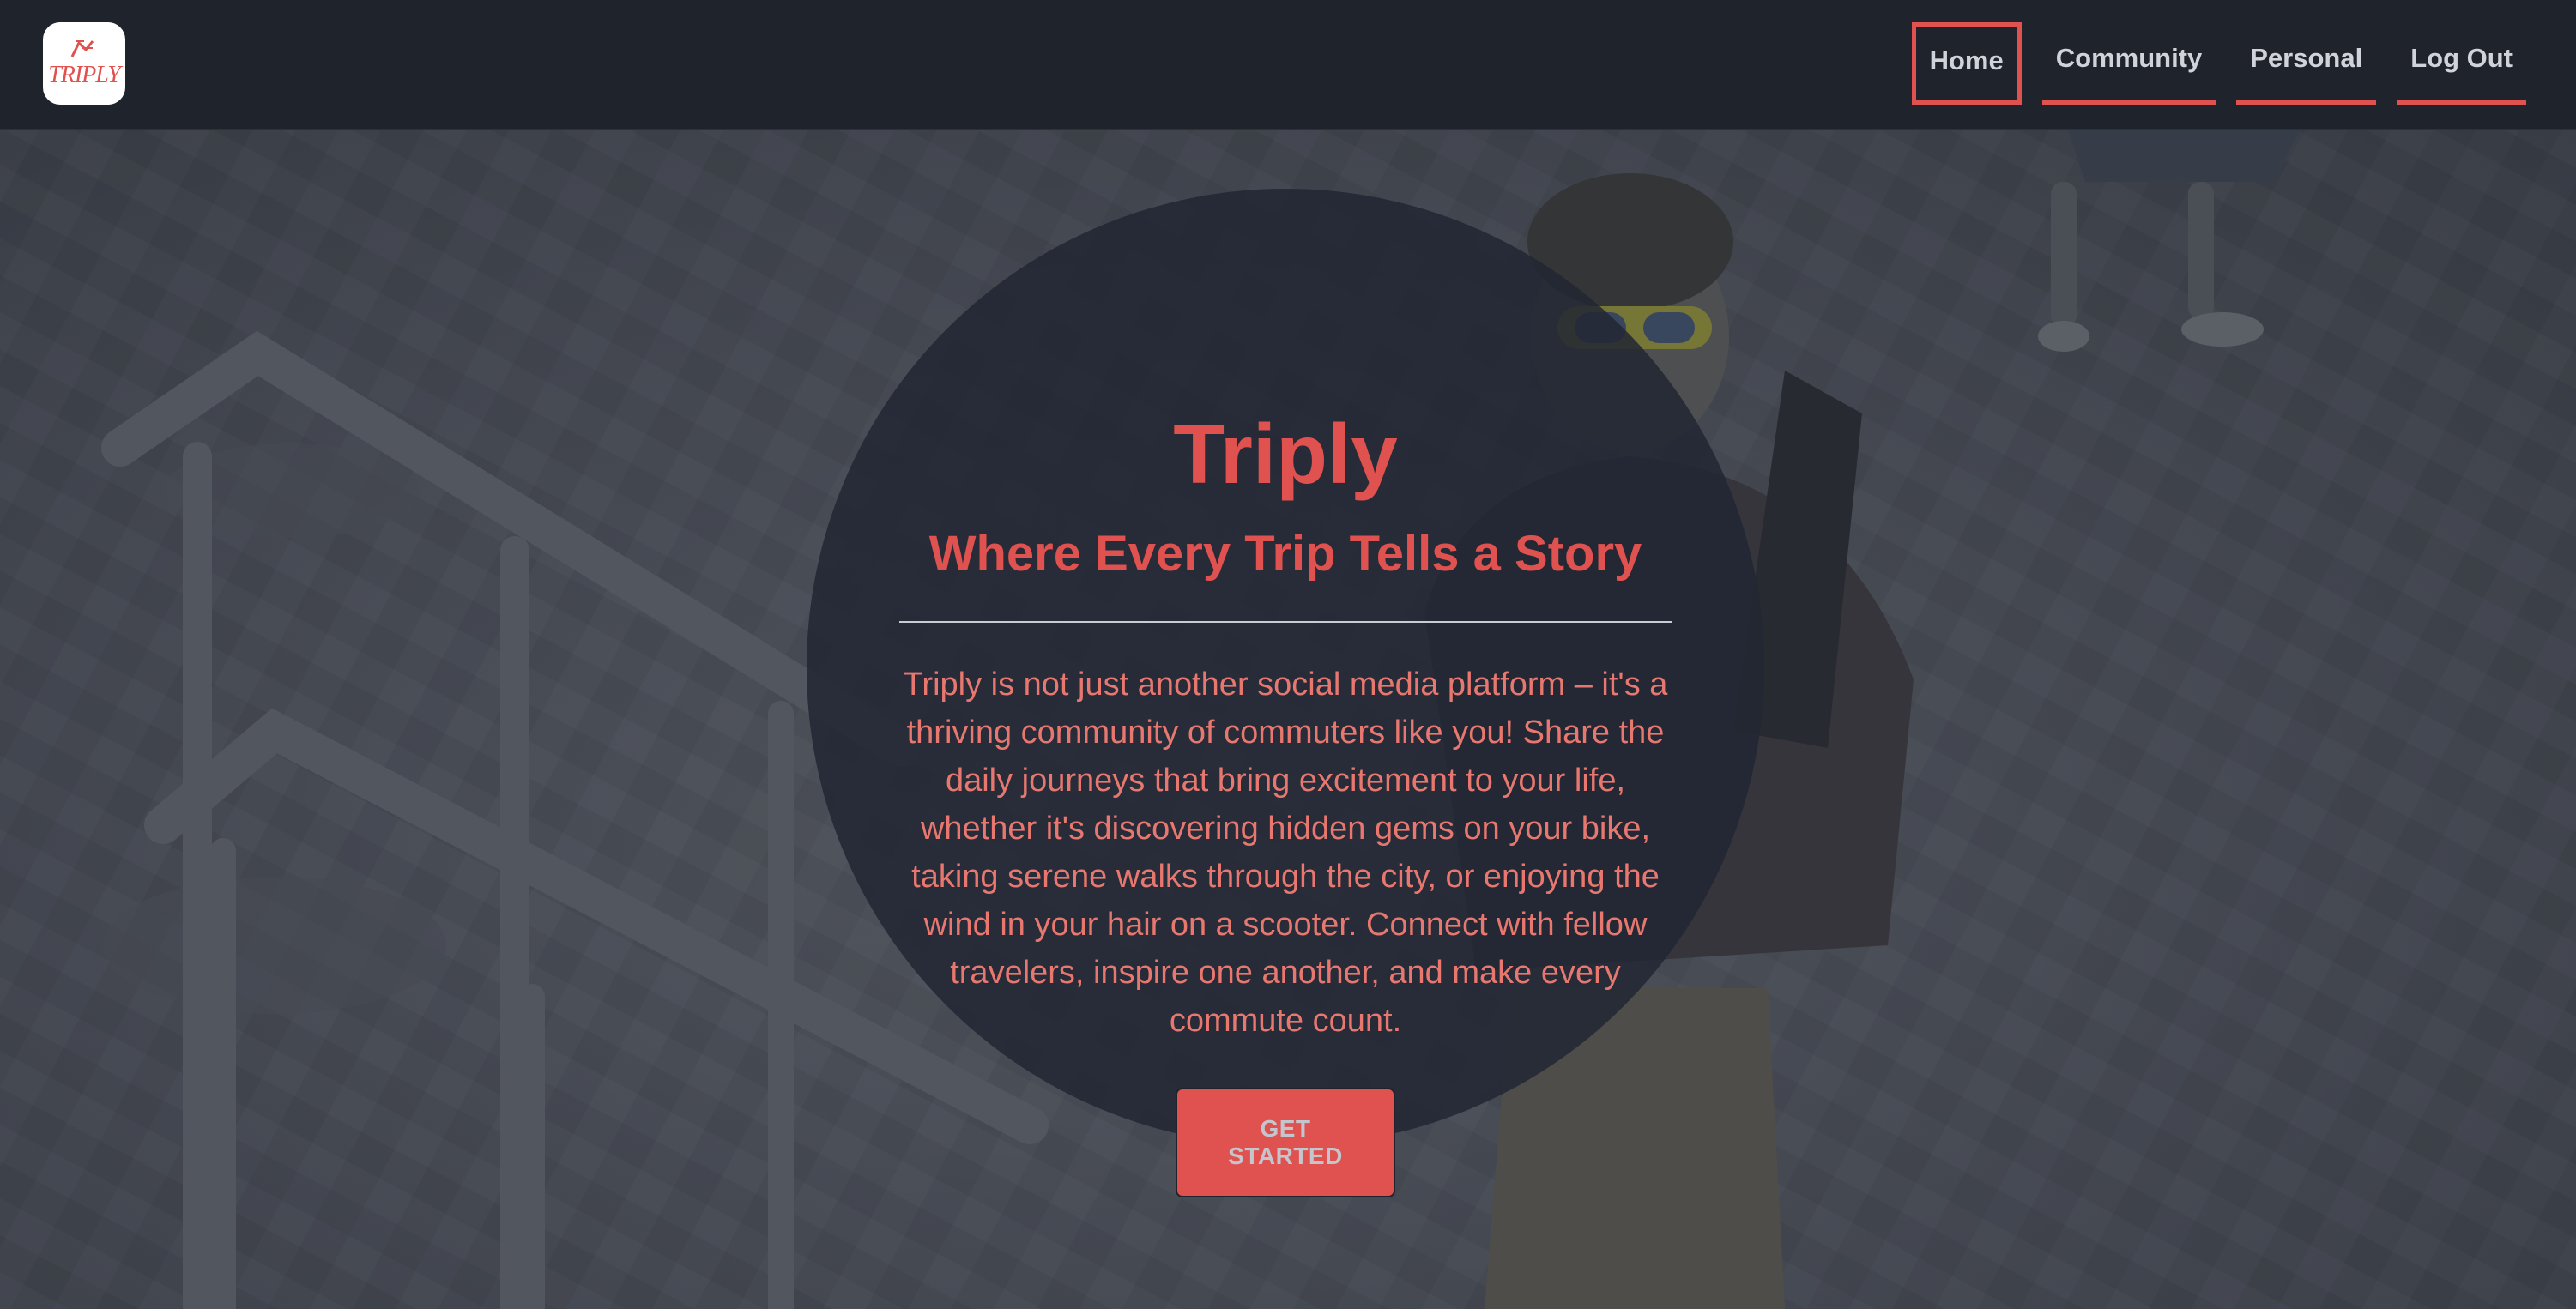 This screenshot has height=1309, width=2576. Describe the element at coordinates (1285, 454) in the screenshot. I see `hero-title: Triply` at that location.